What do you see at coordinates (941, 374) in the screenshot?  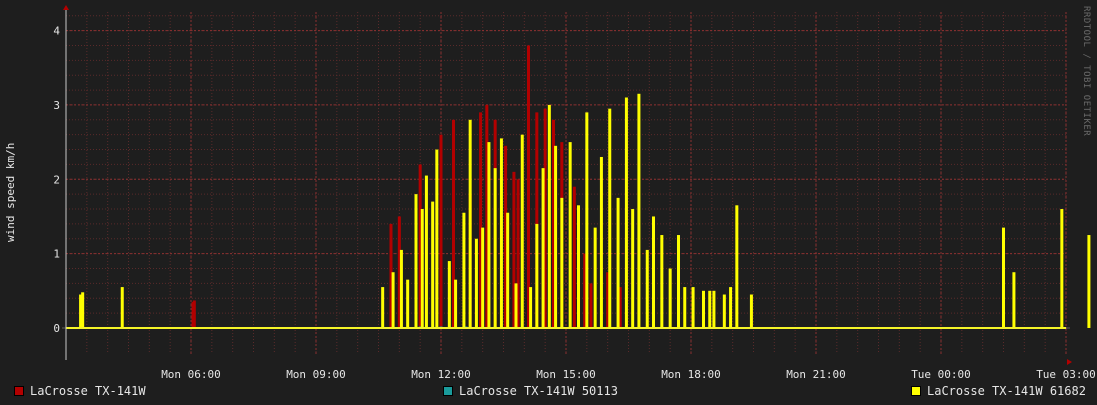 I see `x-tick-label: Tue 00:00` at bounding box center [941, 374].